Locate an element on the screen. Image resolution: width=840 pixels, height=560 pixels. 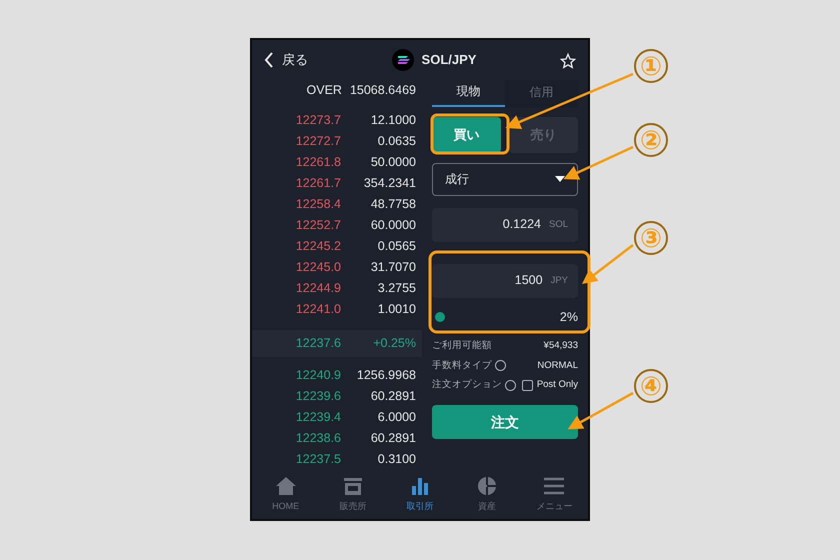
favorite-button is located at coordinates (568, 59).